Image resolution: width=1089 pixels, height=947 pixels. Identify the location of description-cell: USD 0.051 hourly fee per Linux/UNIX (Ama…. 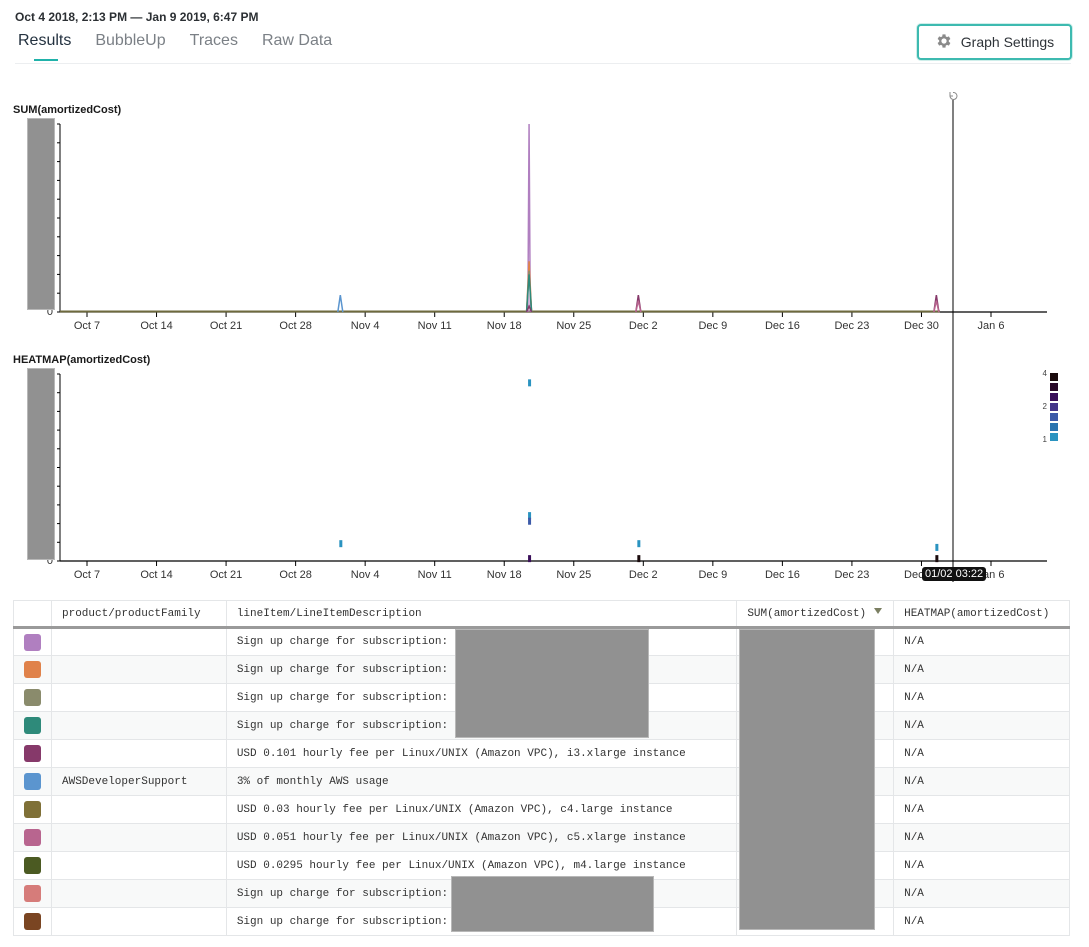
(481, 837).